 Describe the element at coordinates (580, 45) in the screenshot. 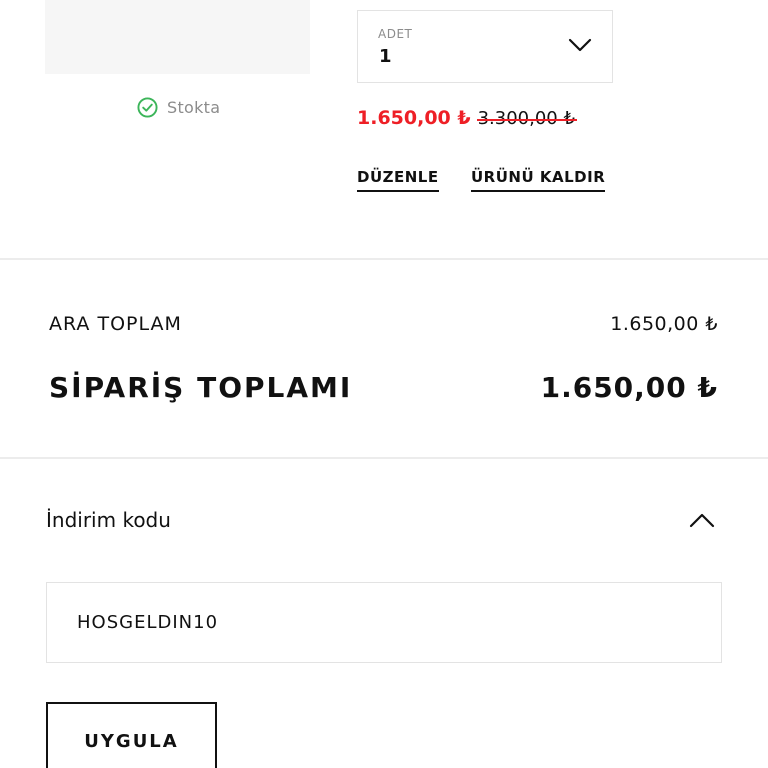

I see `chevron-down-icon` at that location.